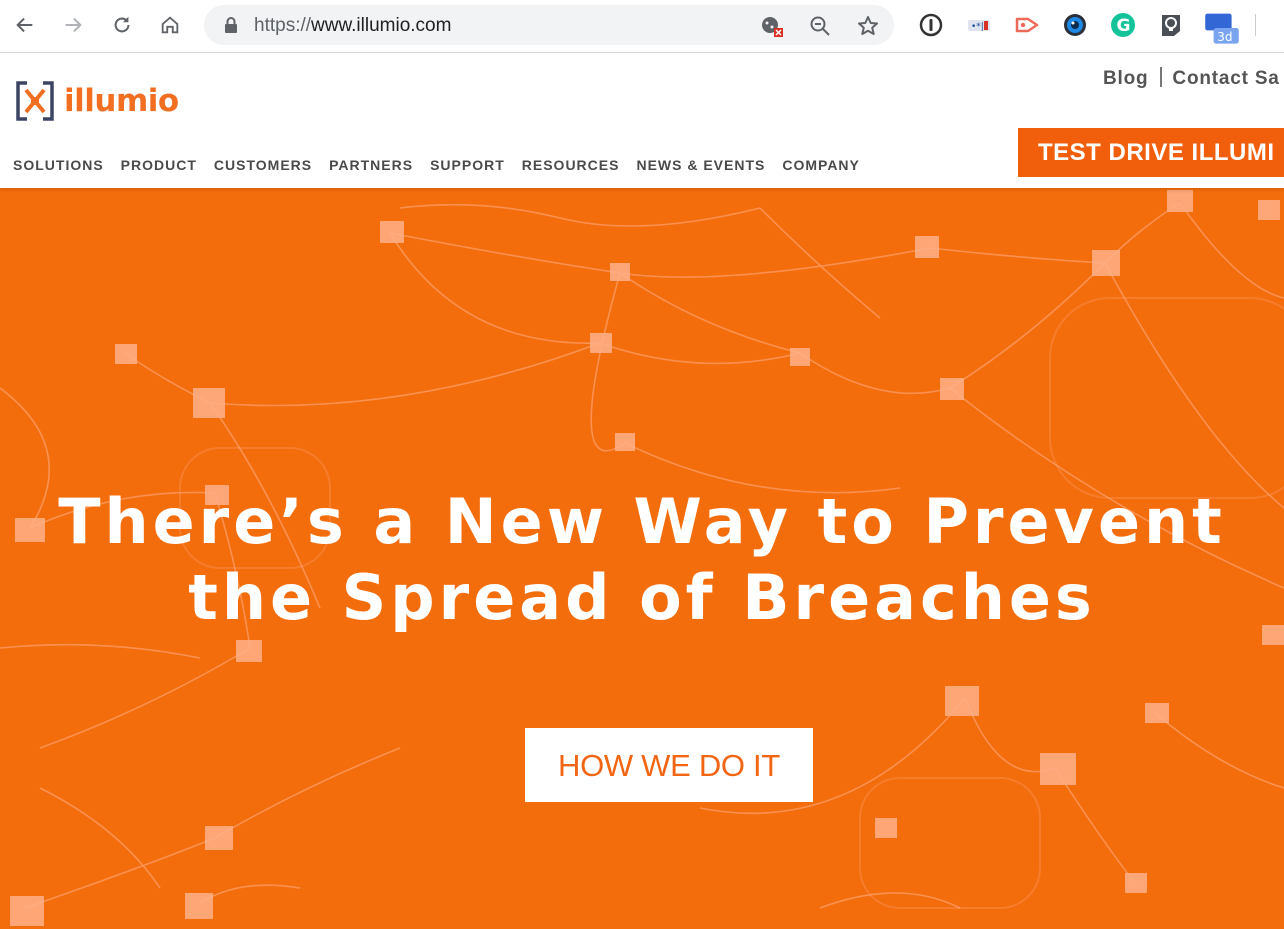  What do you see at coordinates (1075, 25) in the screenshot?
I see `eye-icon` at bounding box center [1075, 25].